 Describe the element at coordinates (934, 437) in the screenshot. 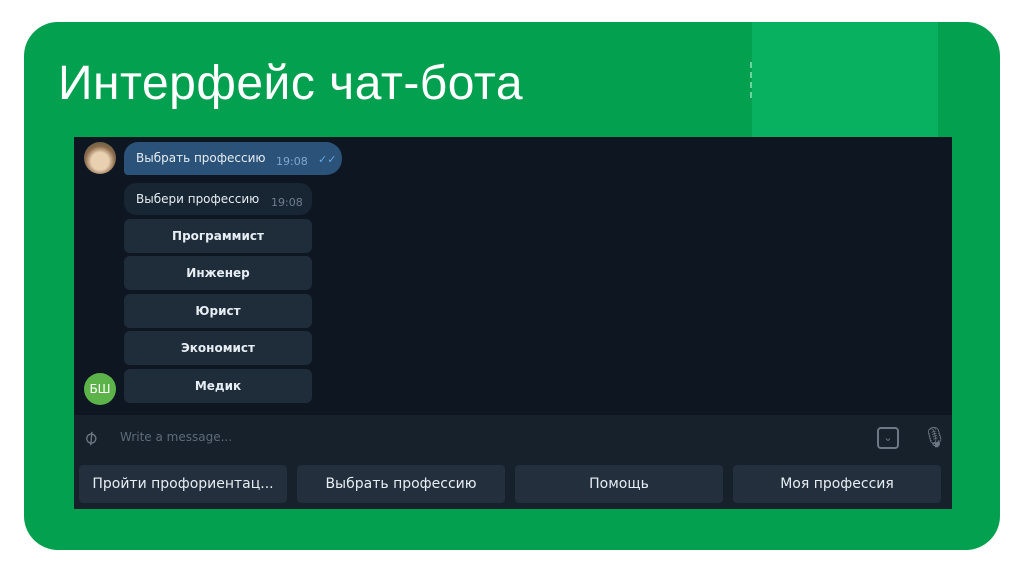

I see `microphone-icon: 🎙︎` at that location.